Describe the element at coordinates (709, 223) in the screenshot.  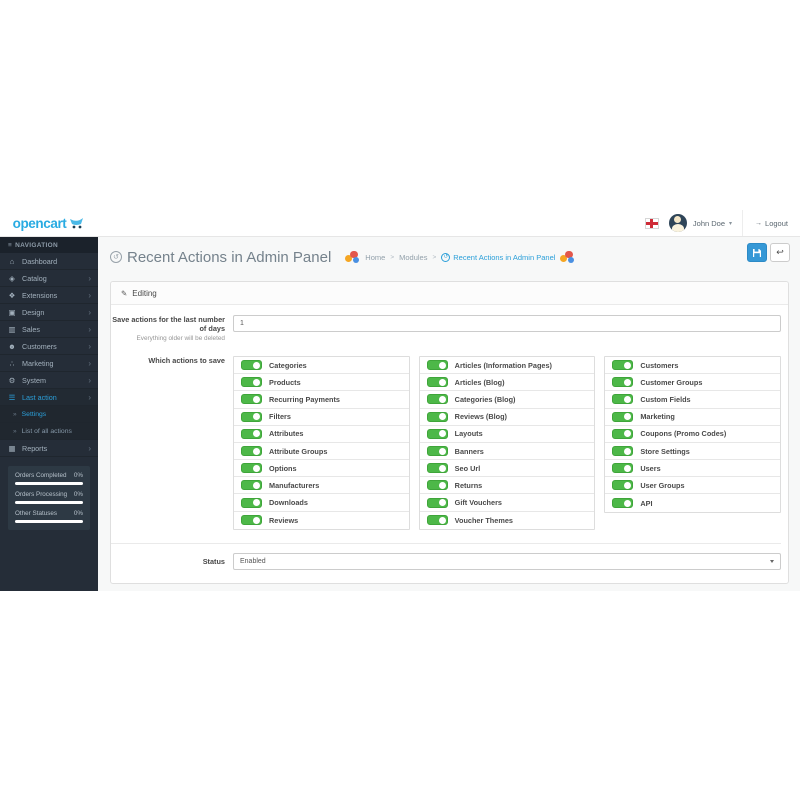
I see `user-menu: John Doe` at that location.